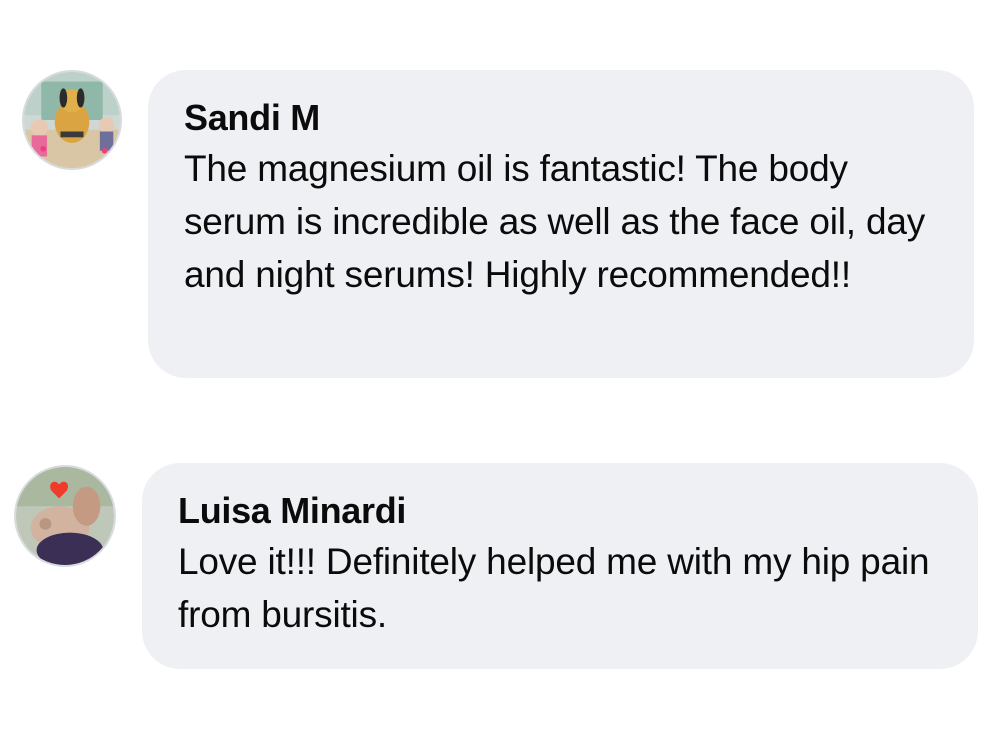 This screenshot has width=1000, height=750. What do you see at coordinates (563, 511) in the screenshot?
I see `comment-author: Luisa Minardi` at bounding box center [563, 511].